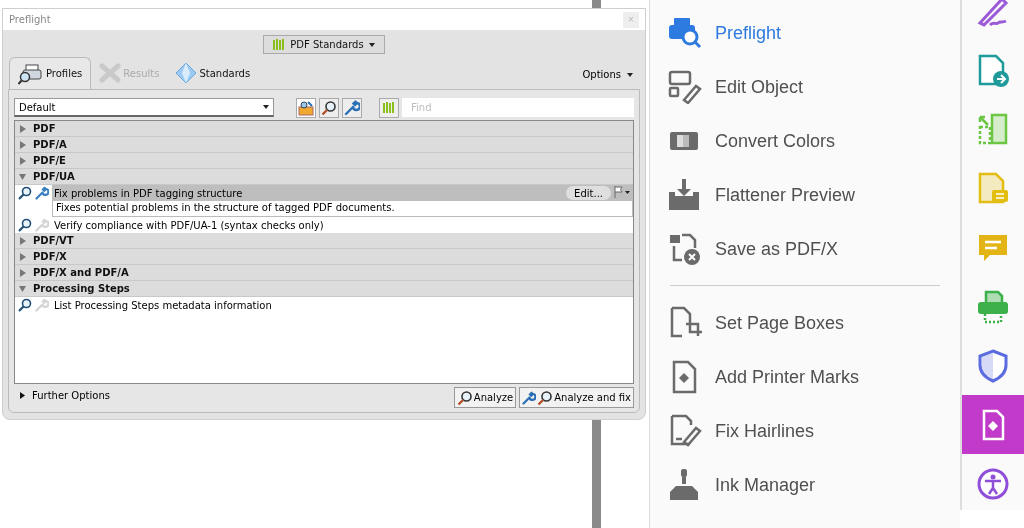  Describe the element at coordinates (22, 395) in the screenshot. I see `expander-icon` at that location.